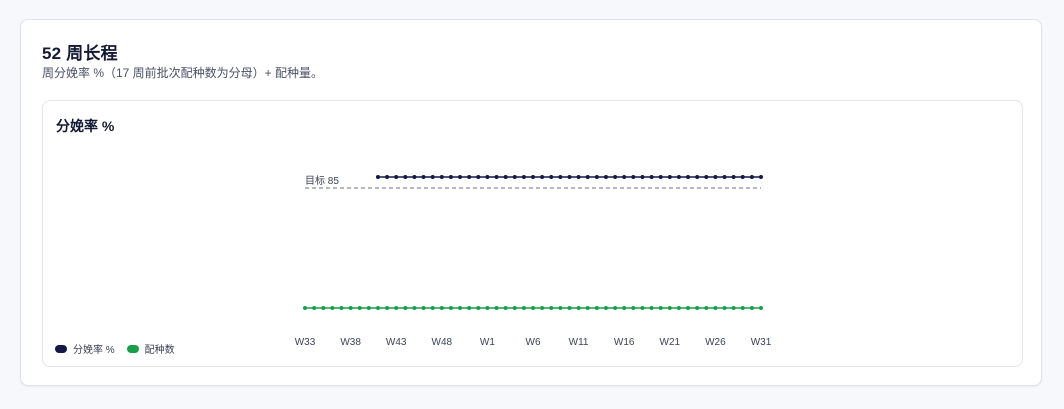 The height and width of the screenshot is (409, 1064). I want to click on series-0-point-W45, so click(414, 177).